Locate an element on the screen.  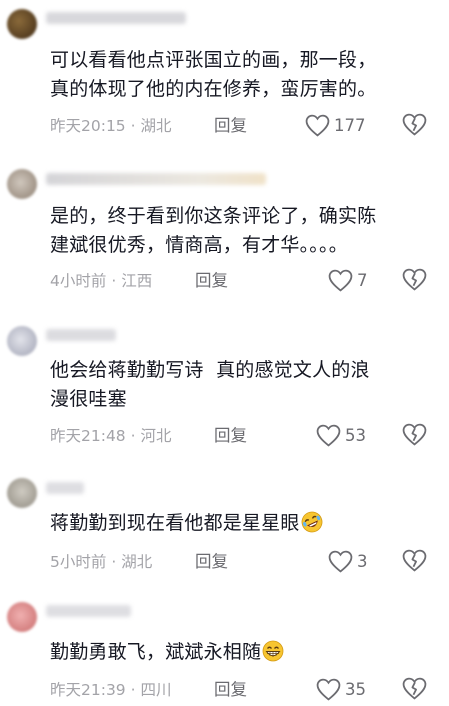
like-button: 177 is located at coordinates (335, 125).